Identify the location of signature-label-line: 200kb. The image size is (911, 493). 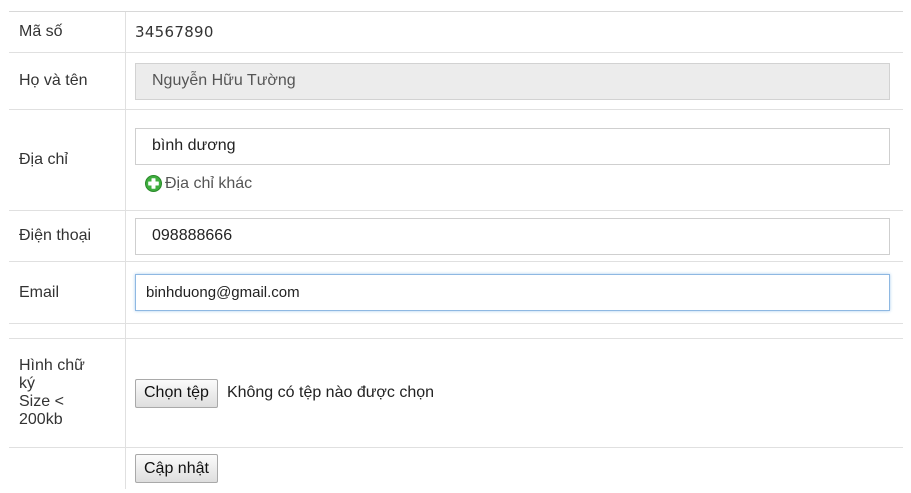
(41, 419).